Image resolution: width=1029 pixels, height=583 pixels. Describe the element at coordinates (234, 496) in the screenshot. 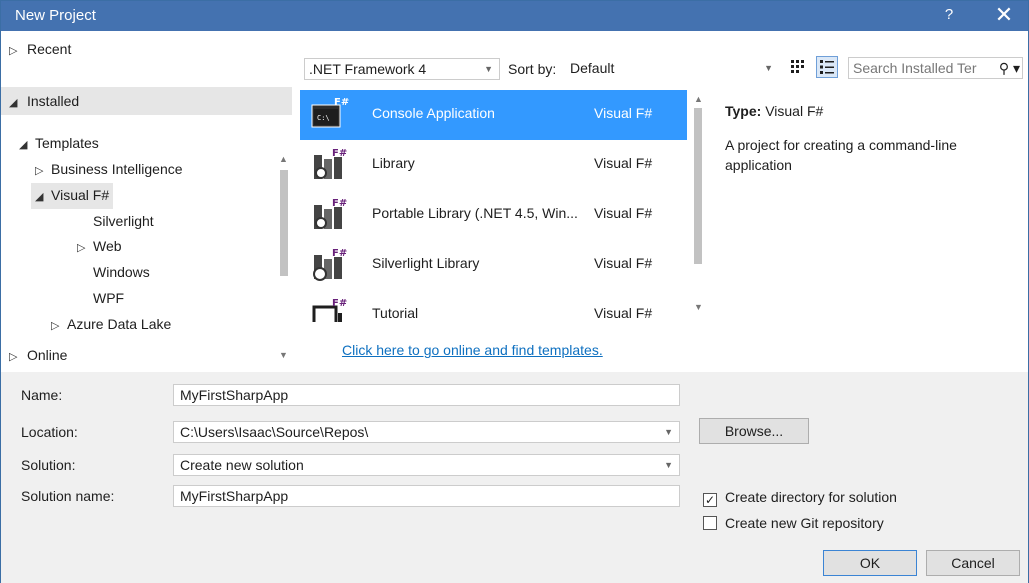

I see `solution-name-value: MyFirstSharpApp` at that location.